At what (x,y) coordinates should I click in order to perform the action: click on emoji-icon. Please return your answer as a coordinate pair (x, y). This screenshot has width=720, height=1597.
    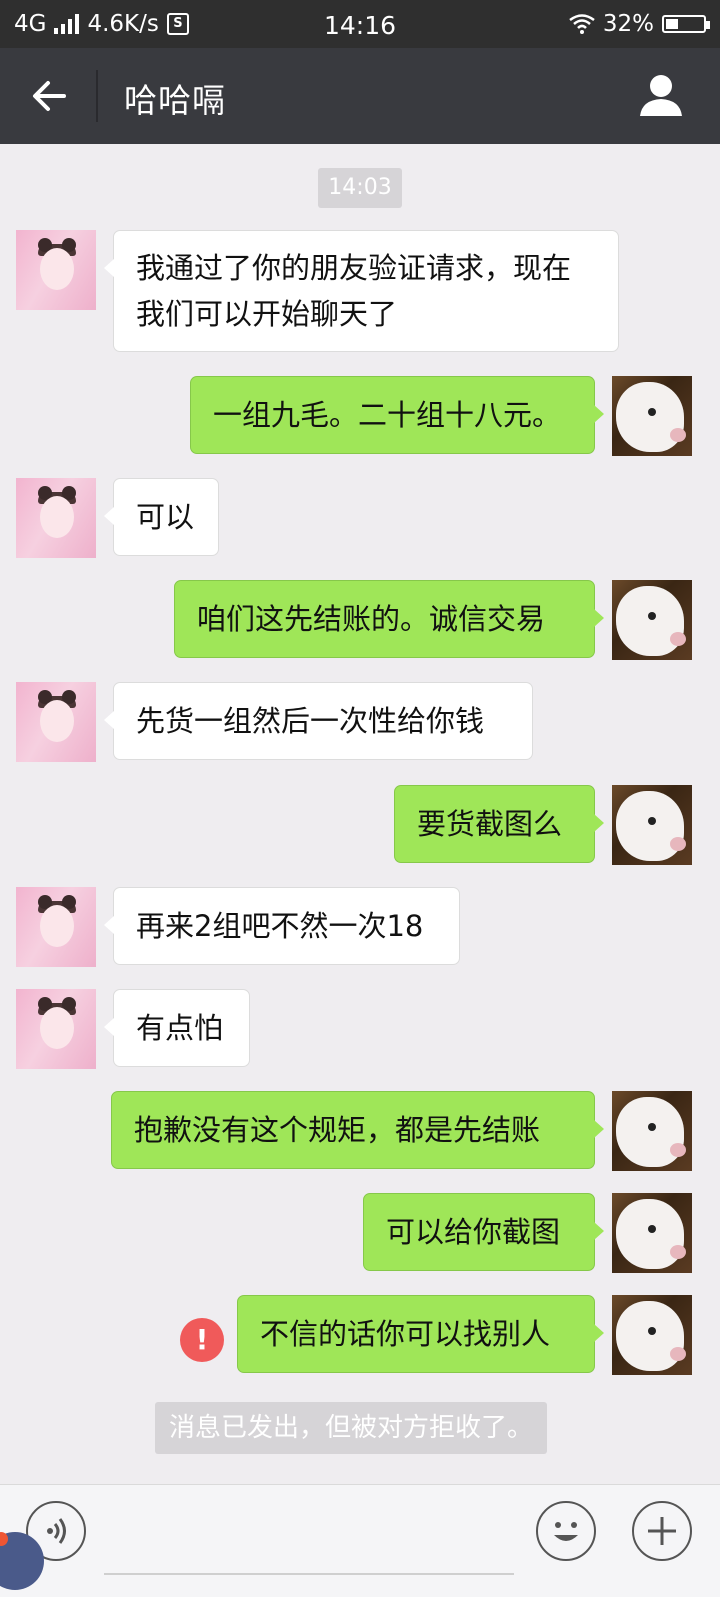
    Looking at the image, I should click on (566, 1531).